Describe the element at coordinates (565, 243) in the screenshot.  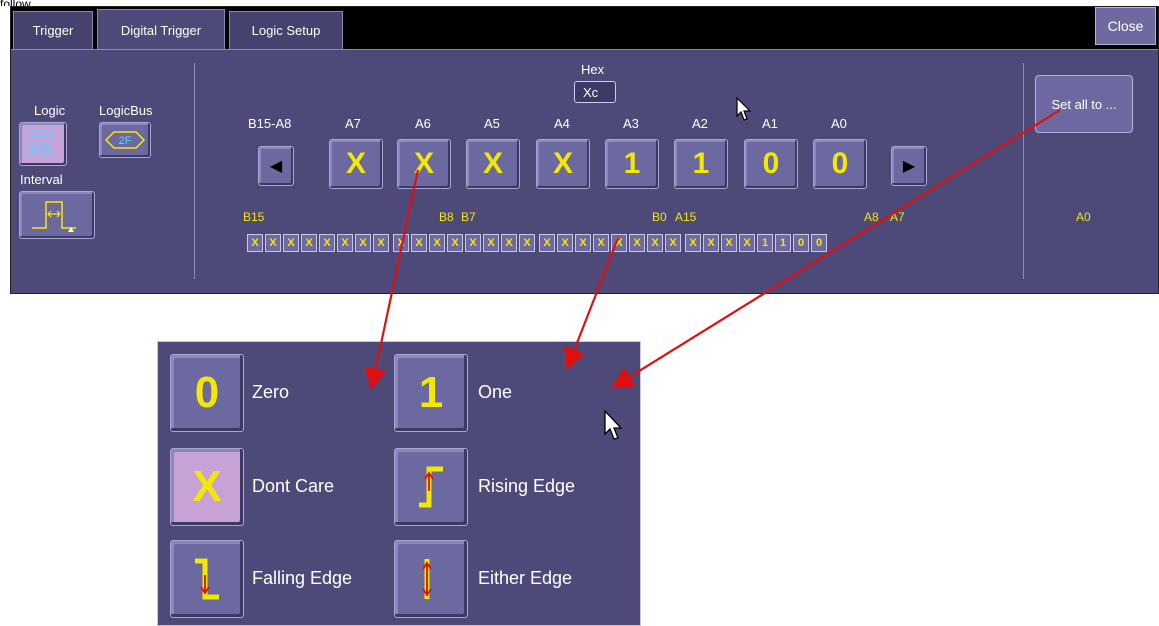
I see `bit-cell-a14: X` at that location.